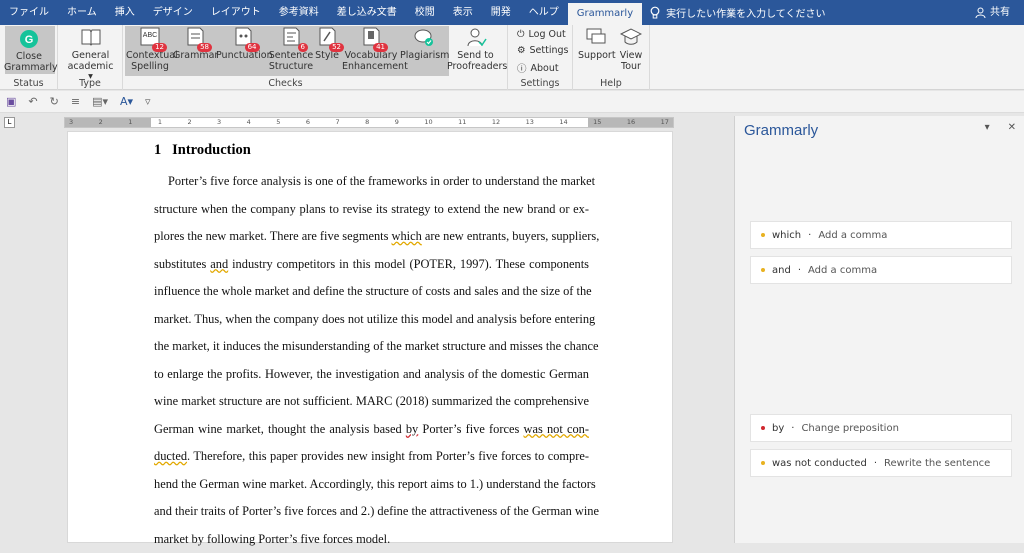  I want to click on horizontal-ruler: 3211234567891011121314151617, so click(369, 122).